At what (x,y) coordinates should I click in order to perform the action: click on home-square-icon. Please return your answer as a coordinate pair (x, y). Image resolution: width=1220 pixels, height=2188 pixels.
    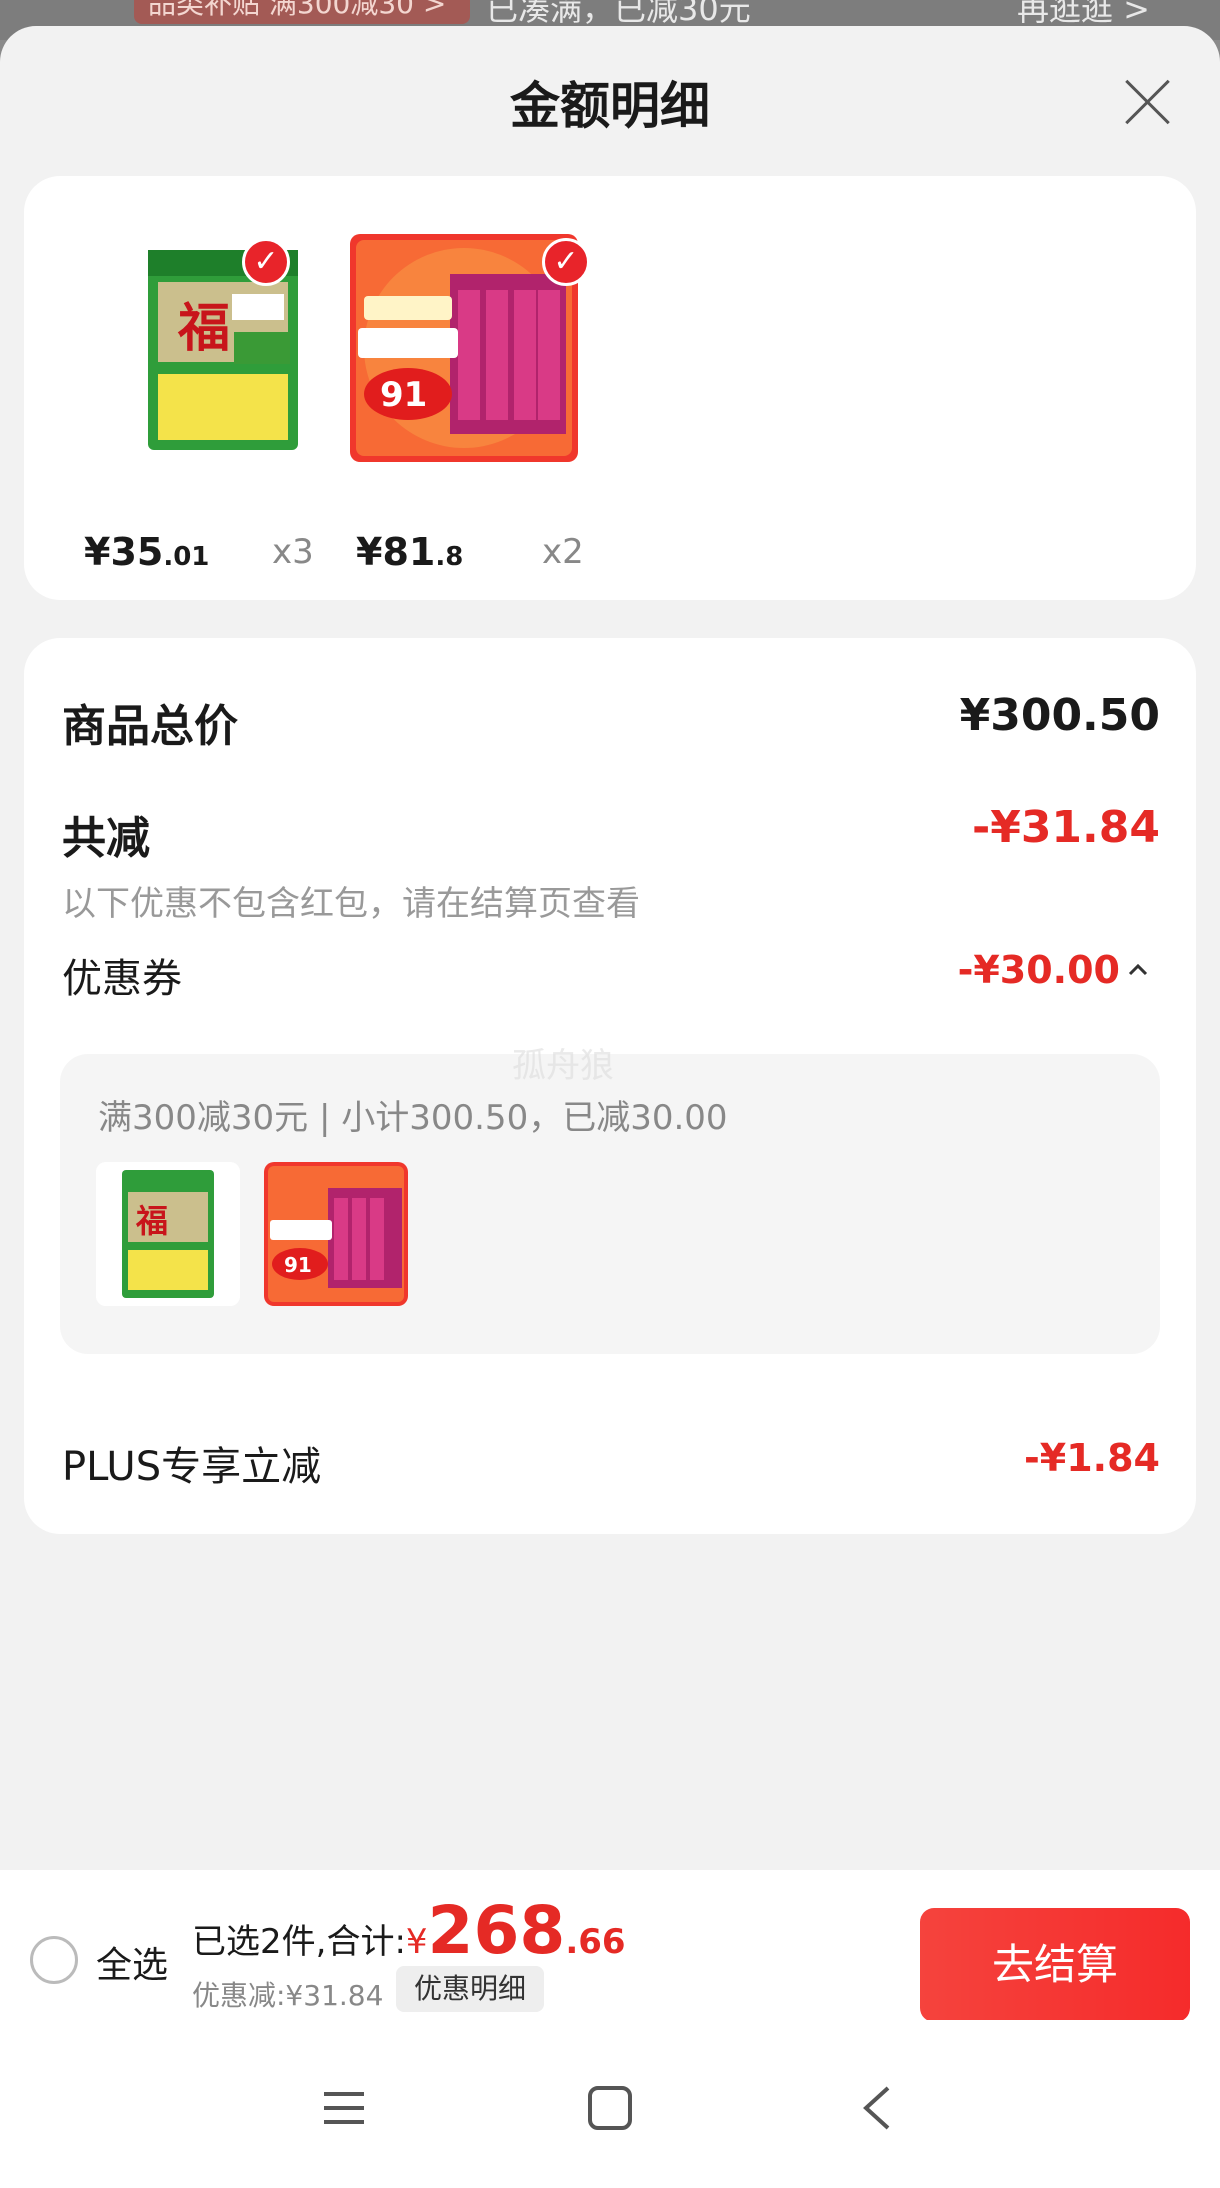
    Looking at the image, I should click on (610, 2108).